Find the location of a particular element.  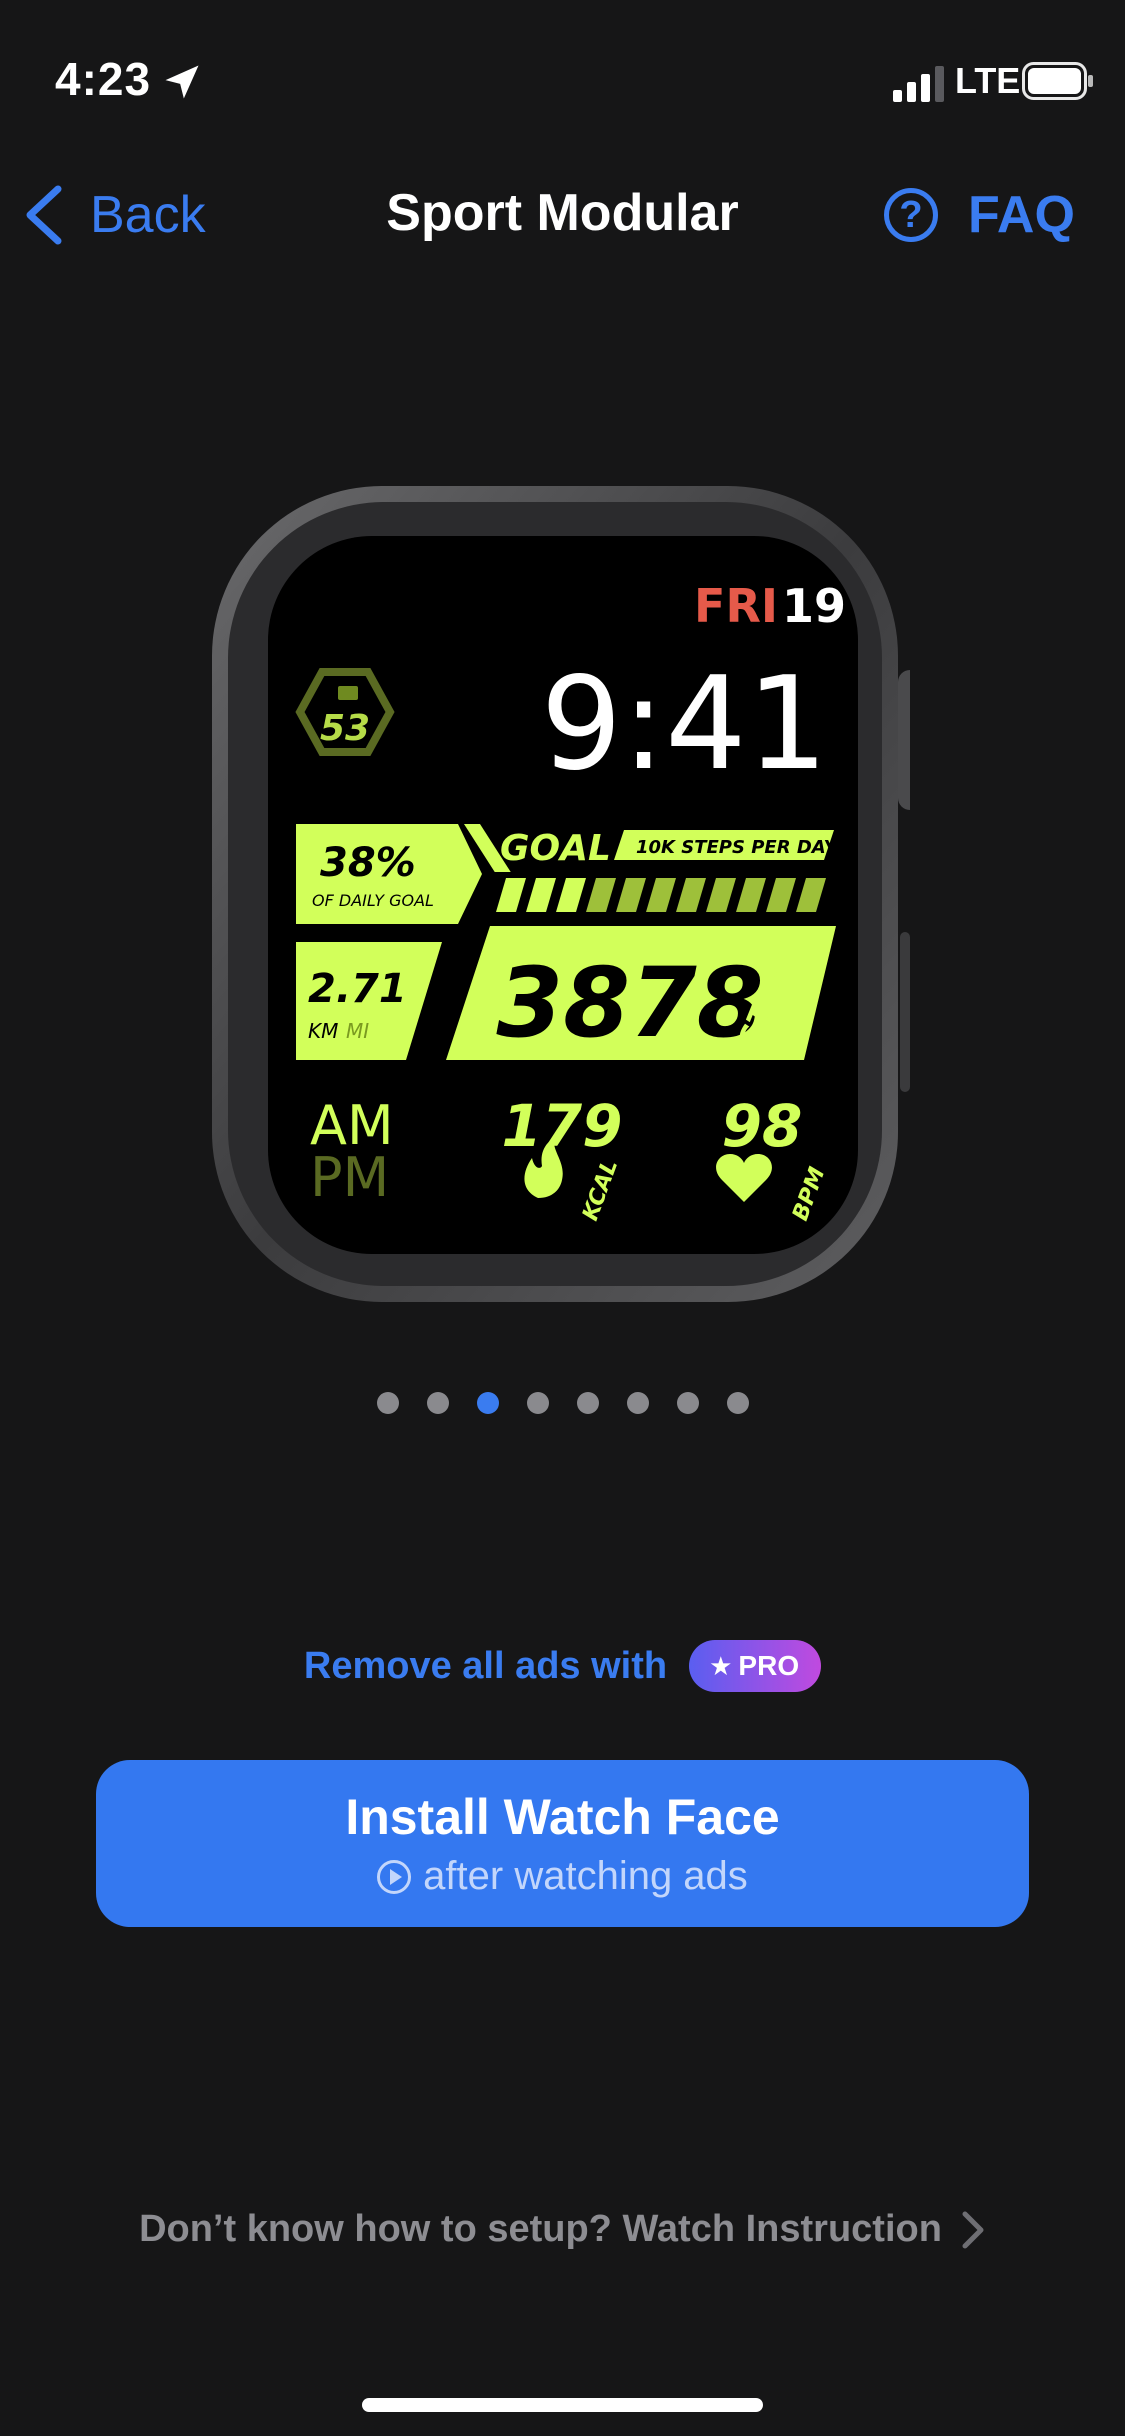

chevron-right-icon is located at coordinates (973, 2229).